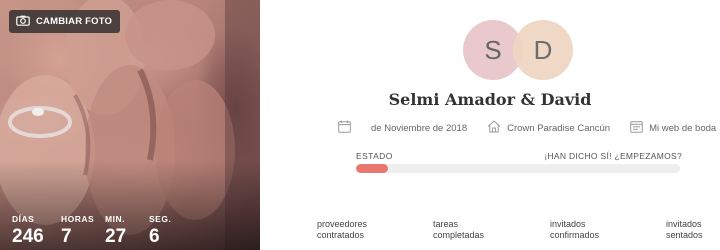 Image resolution: width=720 pixels, height=250 pixels. What do you see at coordinates (342, 224) in the screenshot?
I see `stat-vendors-line1: proveedores` at bounding box center [342, 224].